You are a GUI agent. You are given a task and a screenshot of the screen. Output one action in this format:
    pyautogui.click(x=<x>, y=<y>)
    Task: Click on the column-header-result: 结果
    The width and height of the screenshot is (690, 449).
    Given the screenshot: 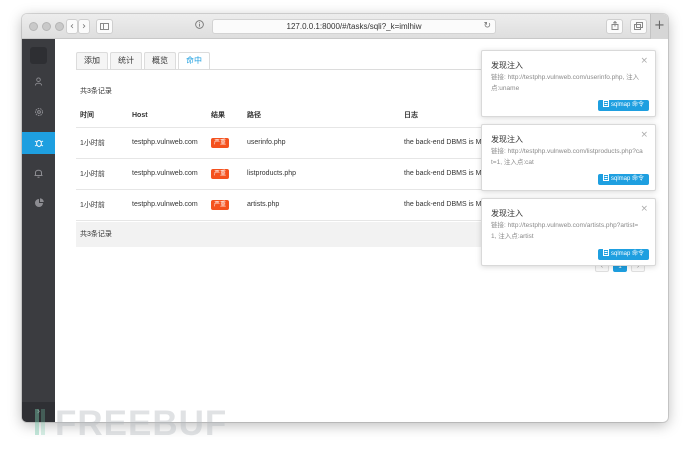 What is the action you would take?
    pyautogui.click(x=225, y=116)
    